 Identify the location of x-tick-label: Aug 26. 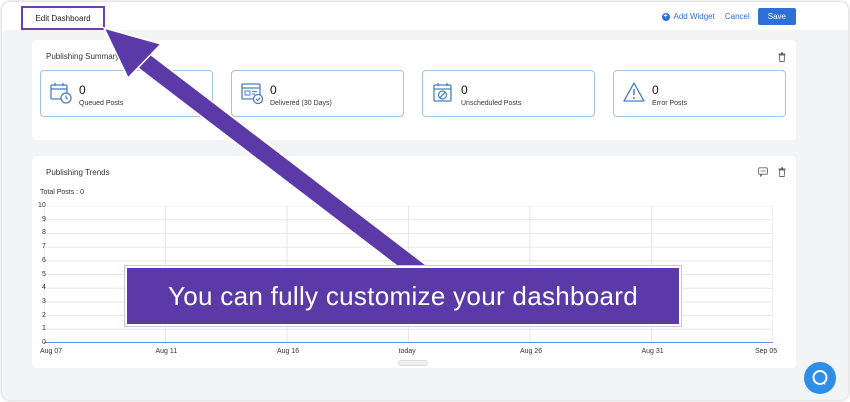
(531, 351).